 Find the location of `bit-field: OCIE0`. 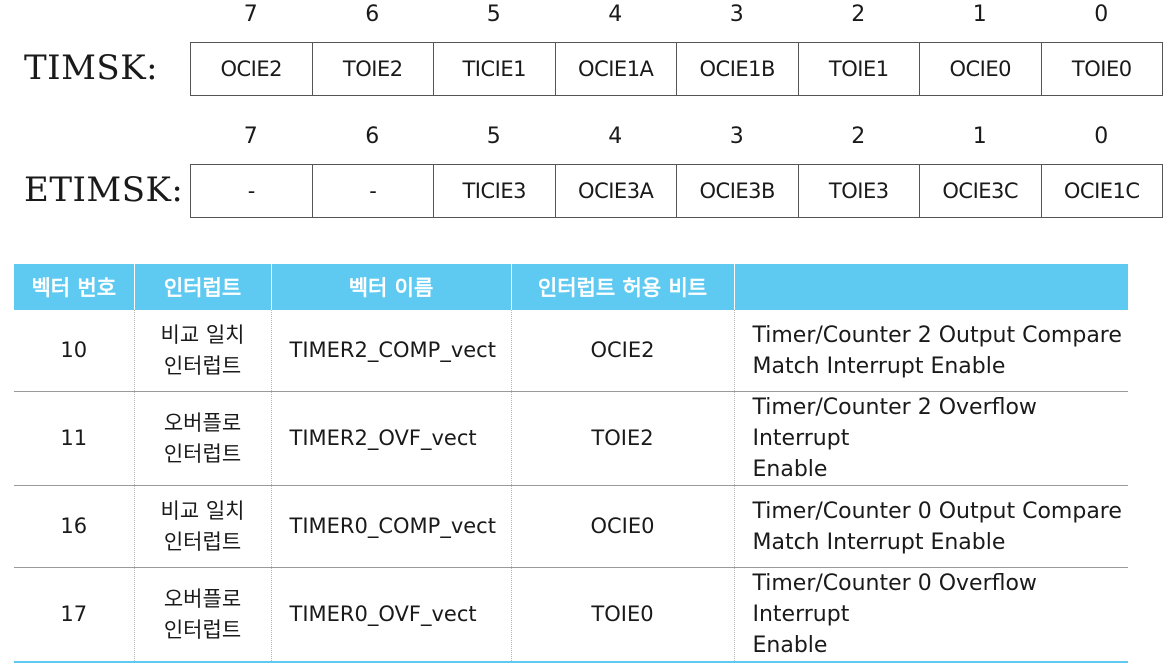

bit-field: OCIE0 is located at coordinates (981, 69).